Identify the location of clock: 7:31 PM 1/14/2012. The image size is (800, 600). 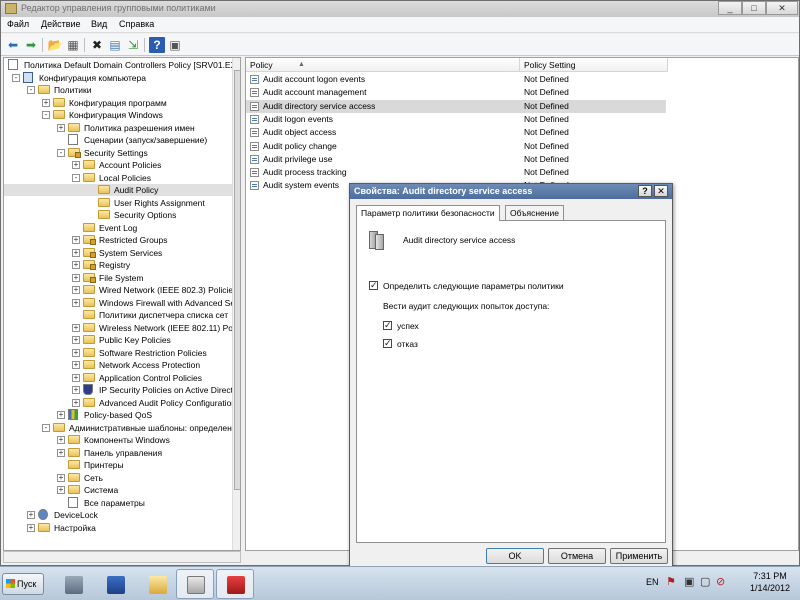
(770, 582).